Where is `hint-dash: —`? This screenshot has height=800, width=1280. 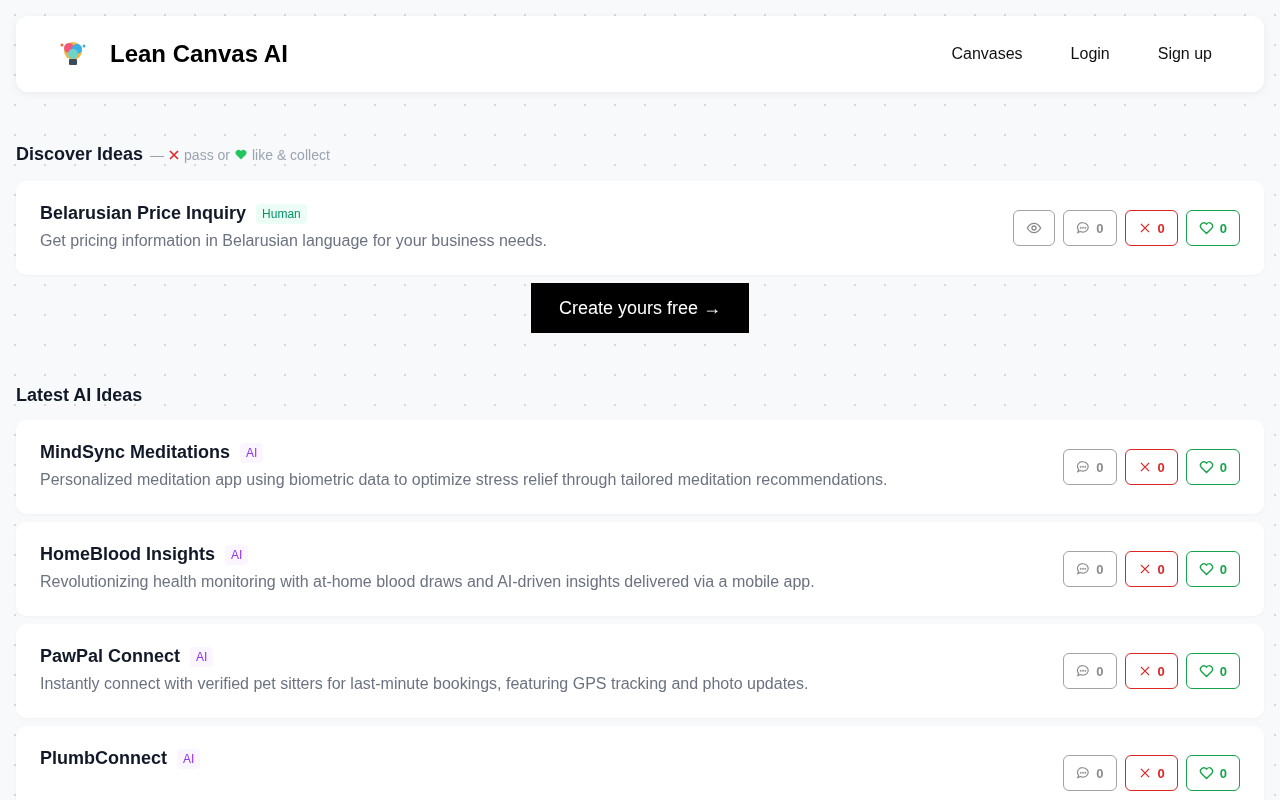
hint-dash: — is located at coordinates (157, 154).